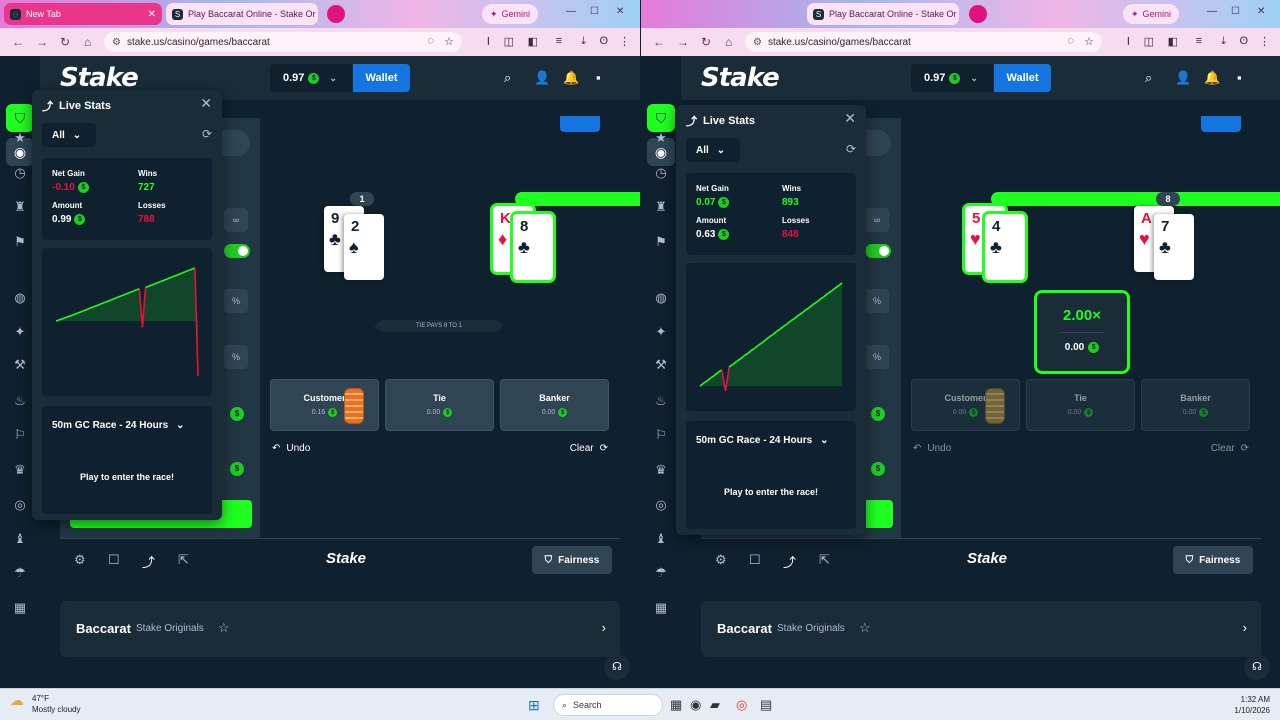 The width and height of the screenshot is (1280, 720). I want to click on undo-button: ↶ Undo, so click(291, 448).